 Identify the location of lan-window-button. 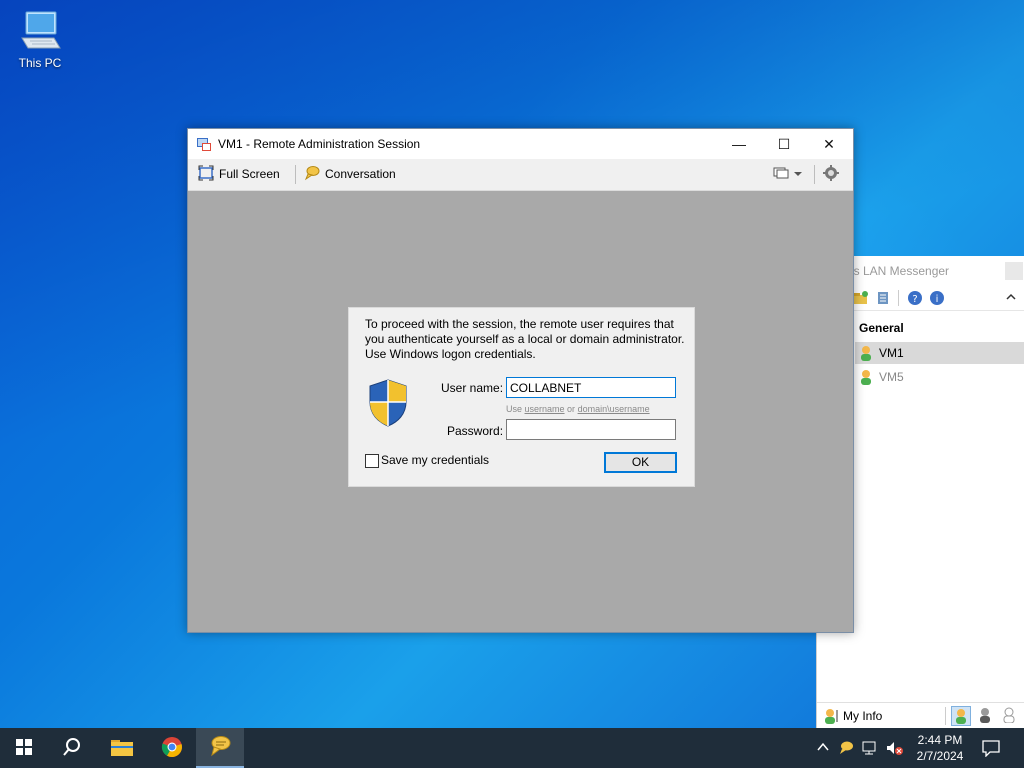
(1014, 271).